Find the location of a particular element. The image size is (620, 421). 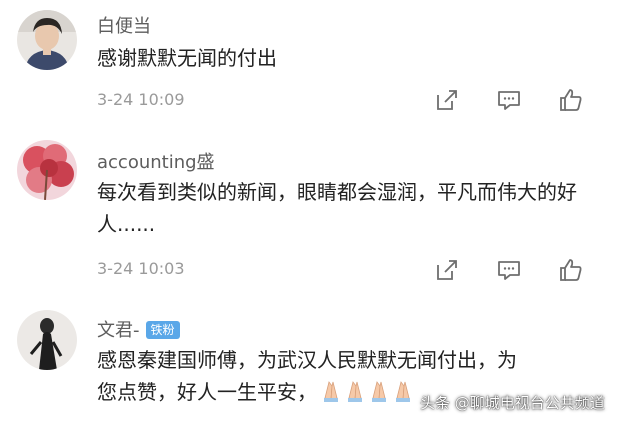

timestamp: 3-24 10:09 is located at coordinates (141, 99).